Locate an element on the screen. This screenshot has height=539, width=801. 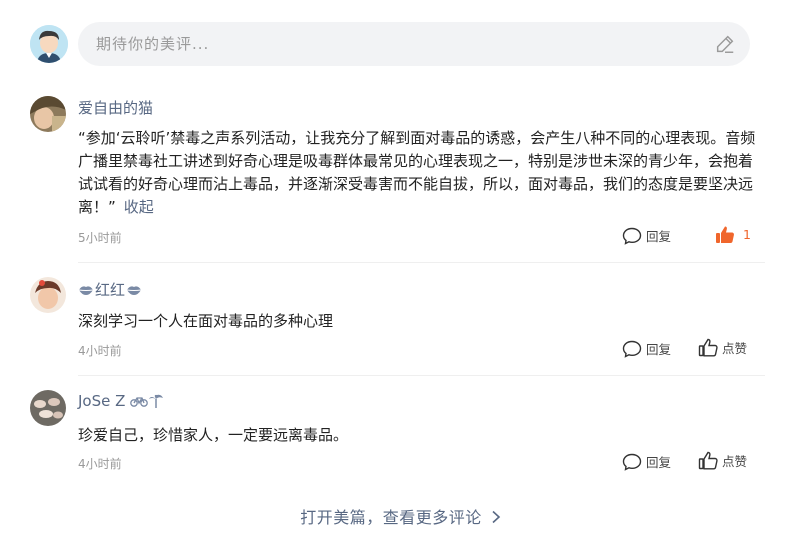
commenter-name: 爱自由的猫 is located at coordinates (115, 107).